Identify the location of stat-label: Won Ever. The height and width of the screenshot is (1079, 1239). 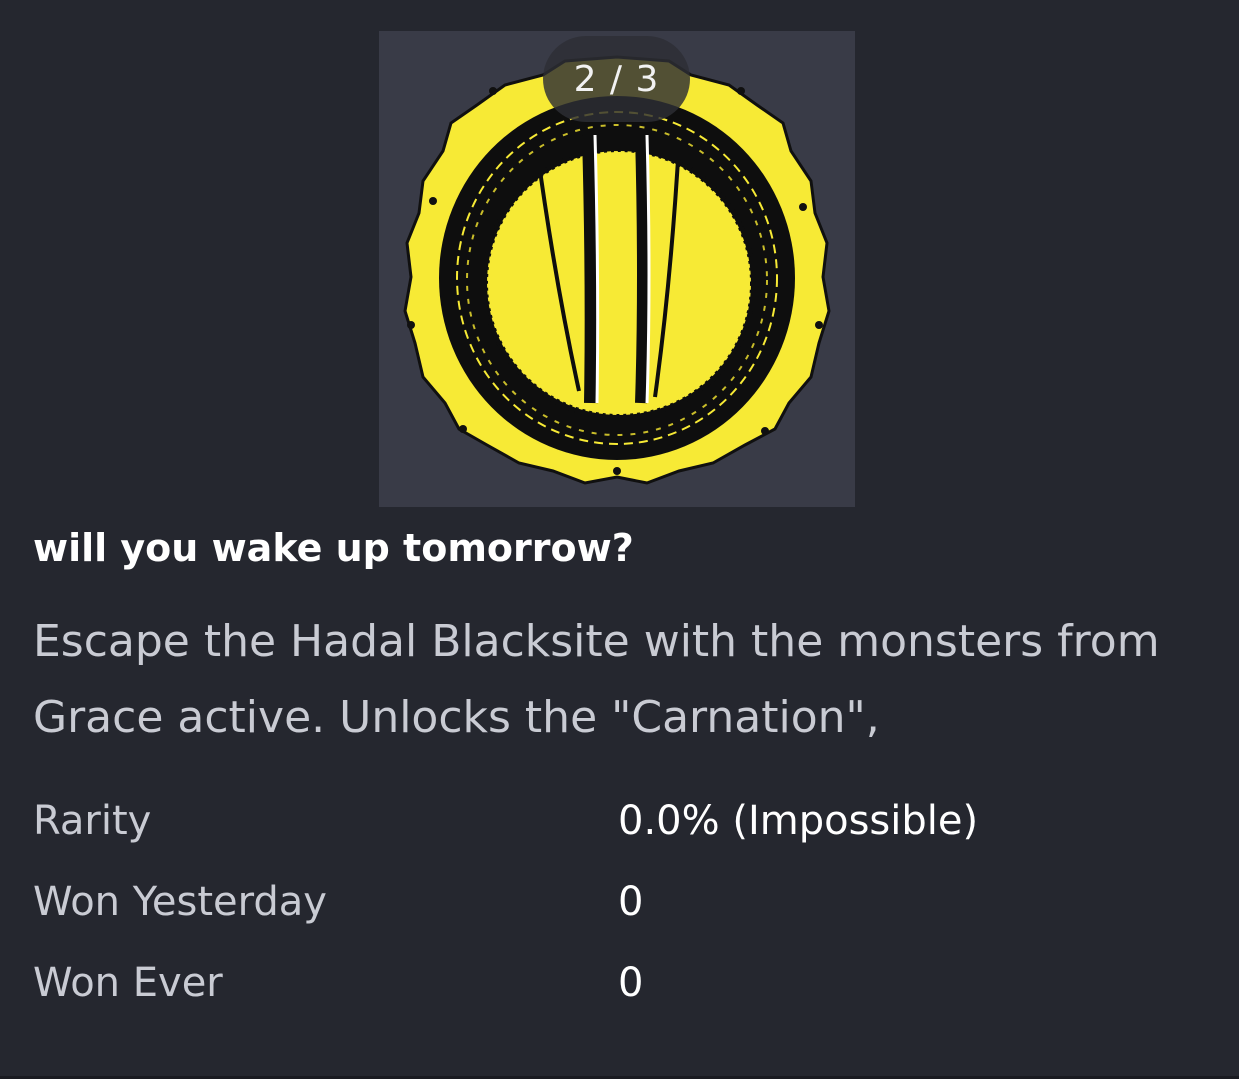
(128, 983).